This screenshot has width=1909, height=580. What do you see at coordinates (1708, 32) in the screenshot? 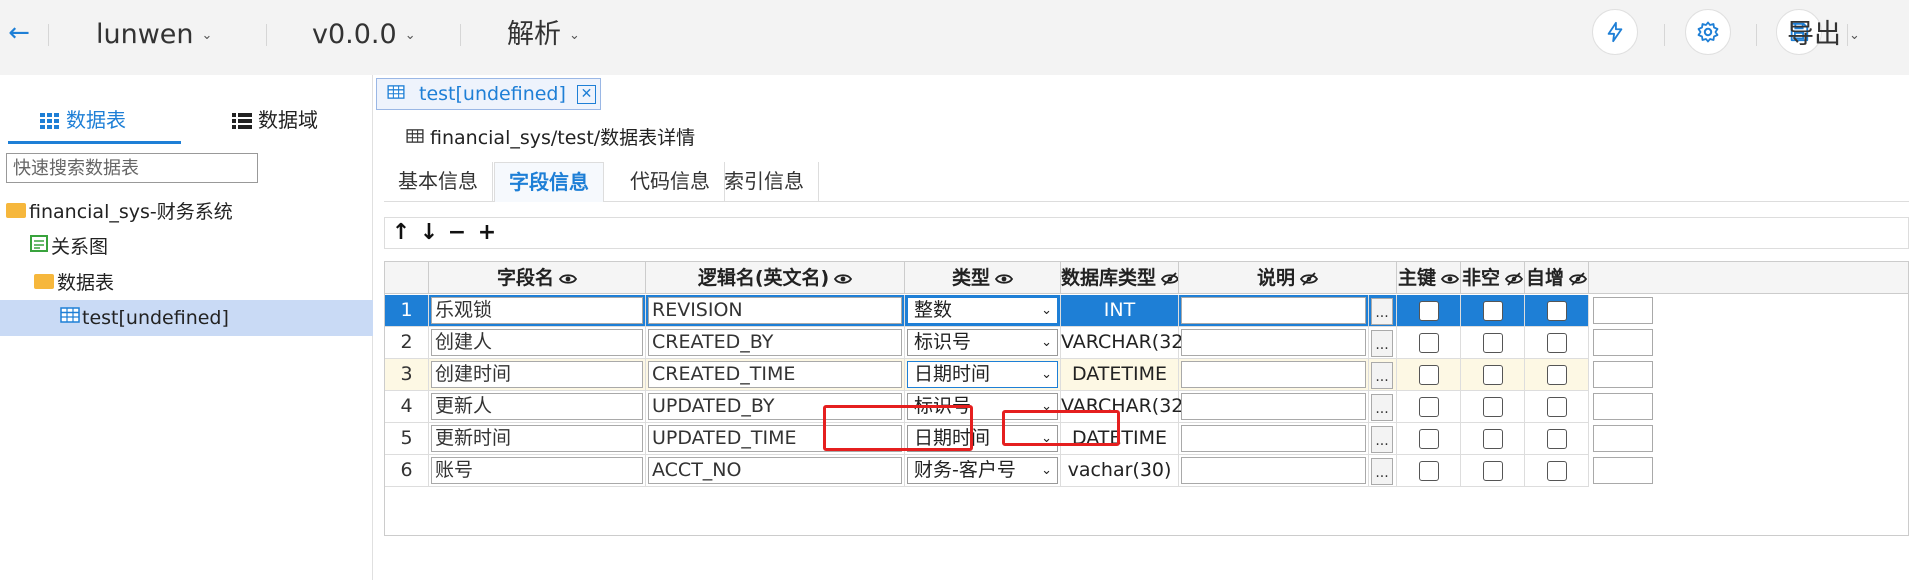
I see `settings-button` at bounding box center [1708, 32].